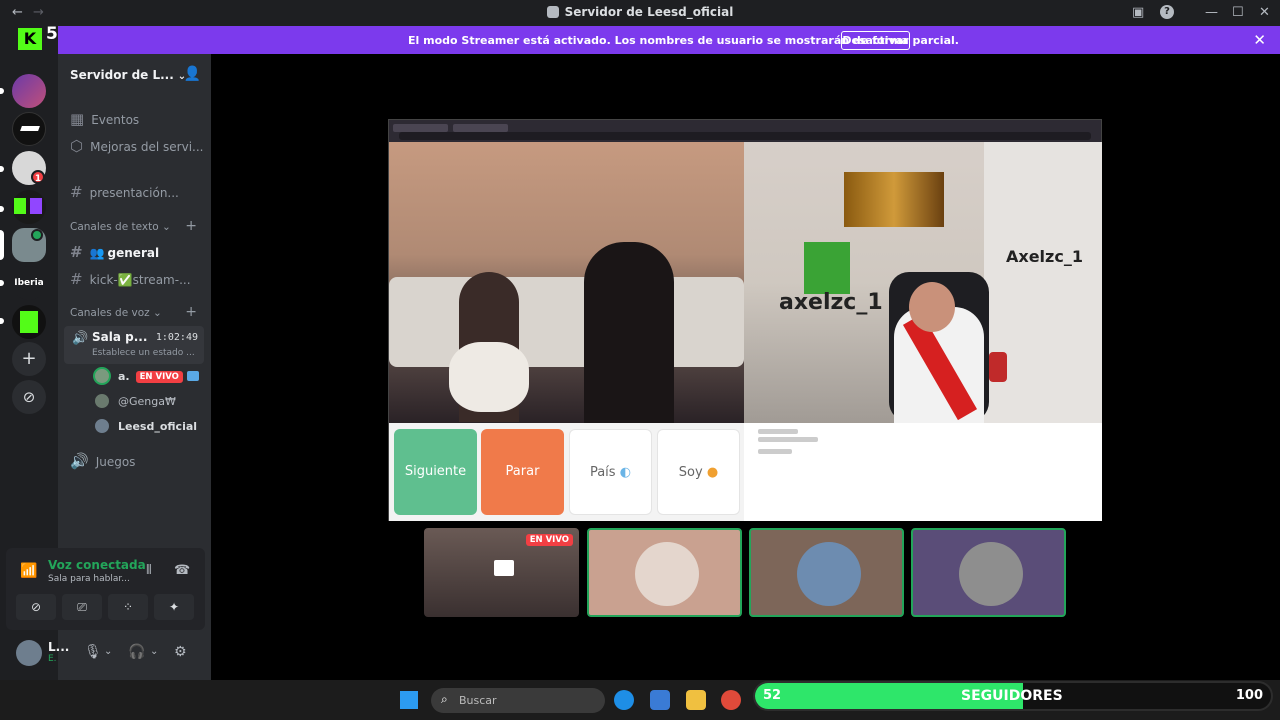  Describe the element at coordinates (80, 338) in the screenshot. I see `speaker-icon: 🔊` at that location.